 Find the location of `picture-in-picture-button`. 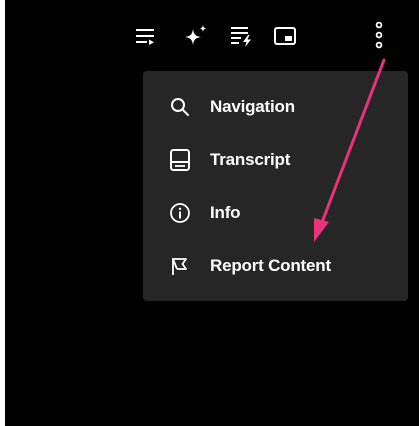

picture-in-picture-button is located at coordinates (285, 36).